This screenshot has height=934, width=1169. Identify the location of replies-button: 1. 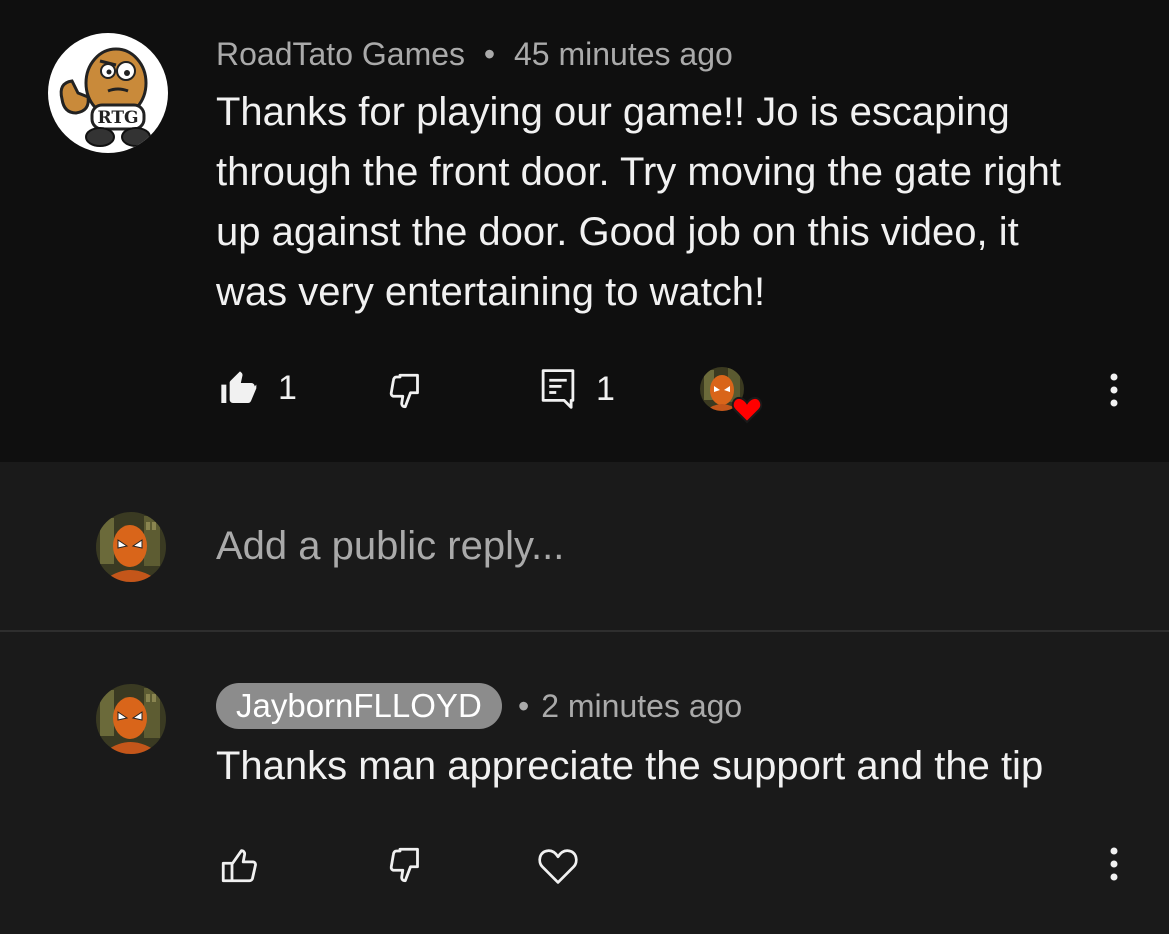
(577, 389).